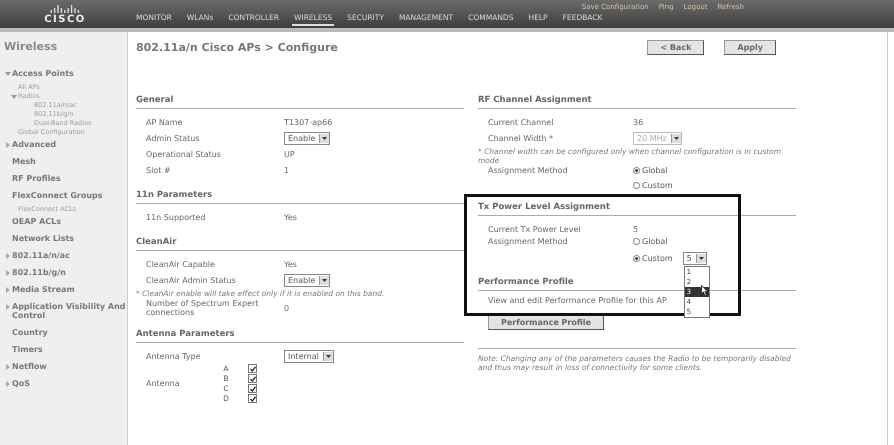 The width and height of the screenshot is (894, 445). I want to click on description-text: View and edit Performance Profile for this AP, so click(577, 300).